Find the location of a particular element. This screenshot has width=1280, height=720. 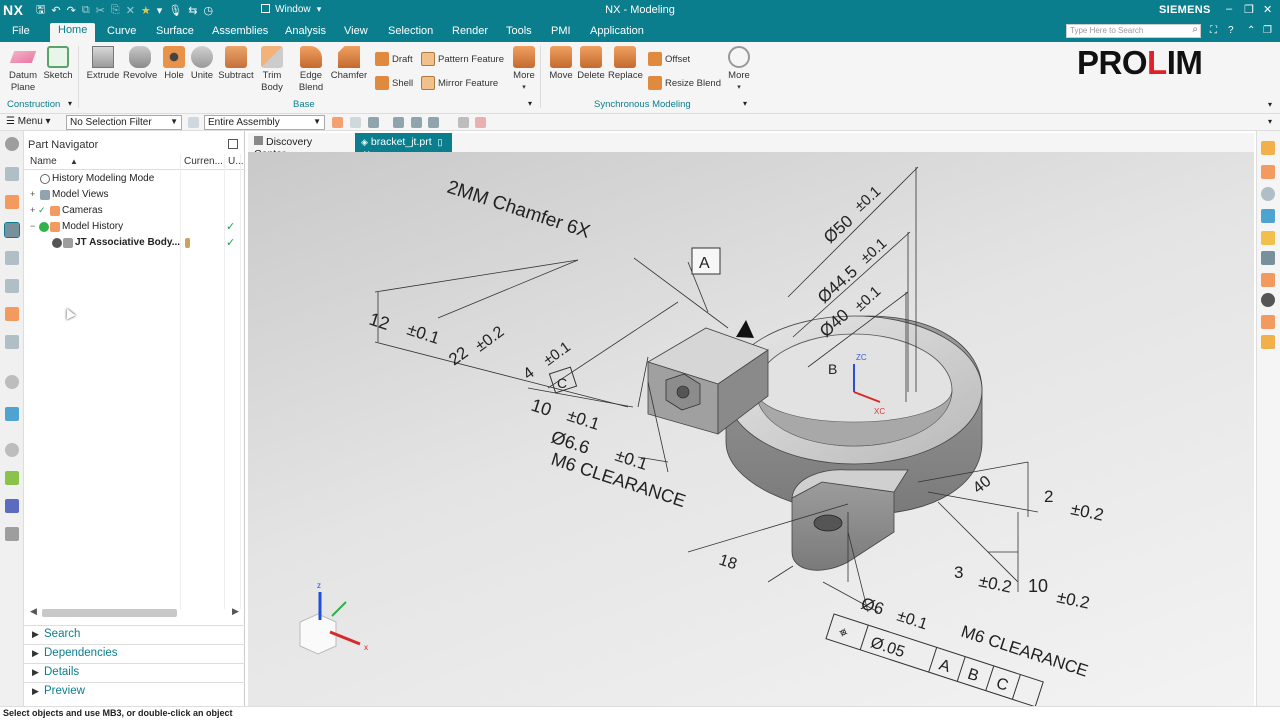

web-browser-icon is located at coordinates (12, 314).